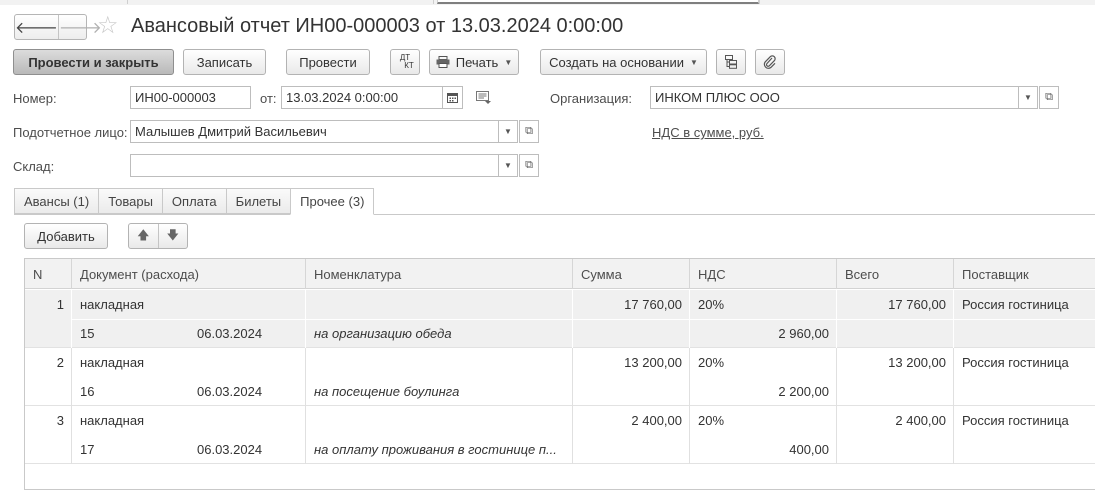  Describe the element at coordinates (224, 62) in the screenshot. I see `save-button: Записать` at that location.